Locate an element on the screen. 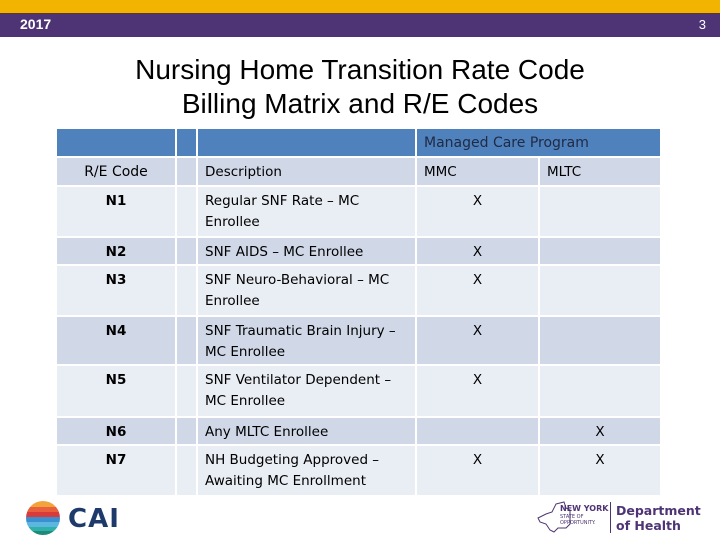 This screenshot has width=720, height=540. year-label: 2017 is located at coordinates (36, 24).